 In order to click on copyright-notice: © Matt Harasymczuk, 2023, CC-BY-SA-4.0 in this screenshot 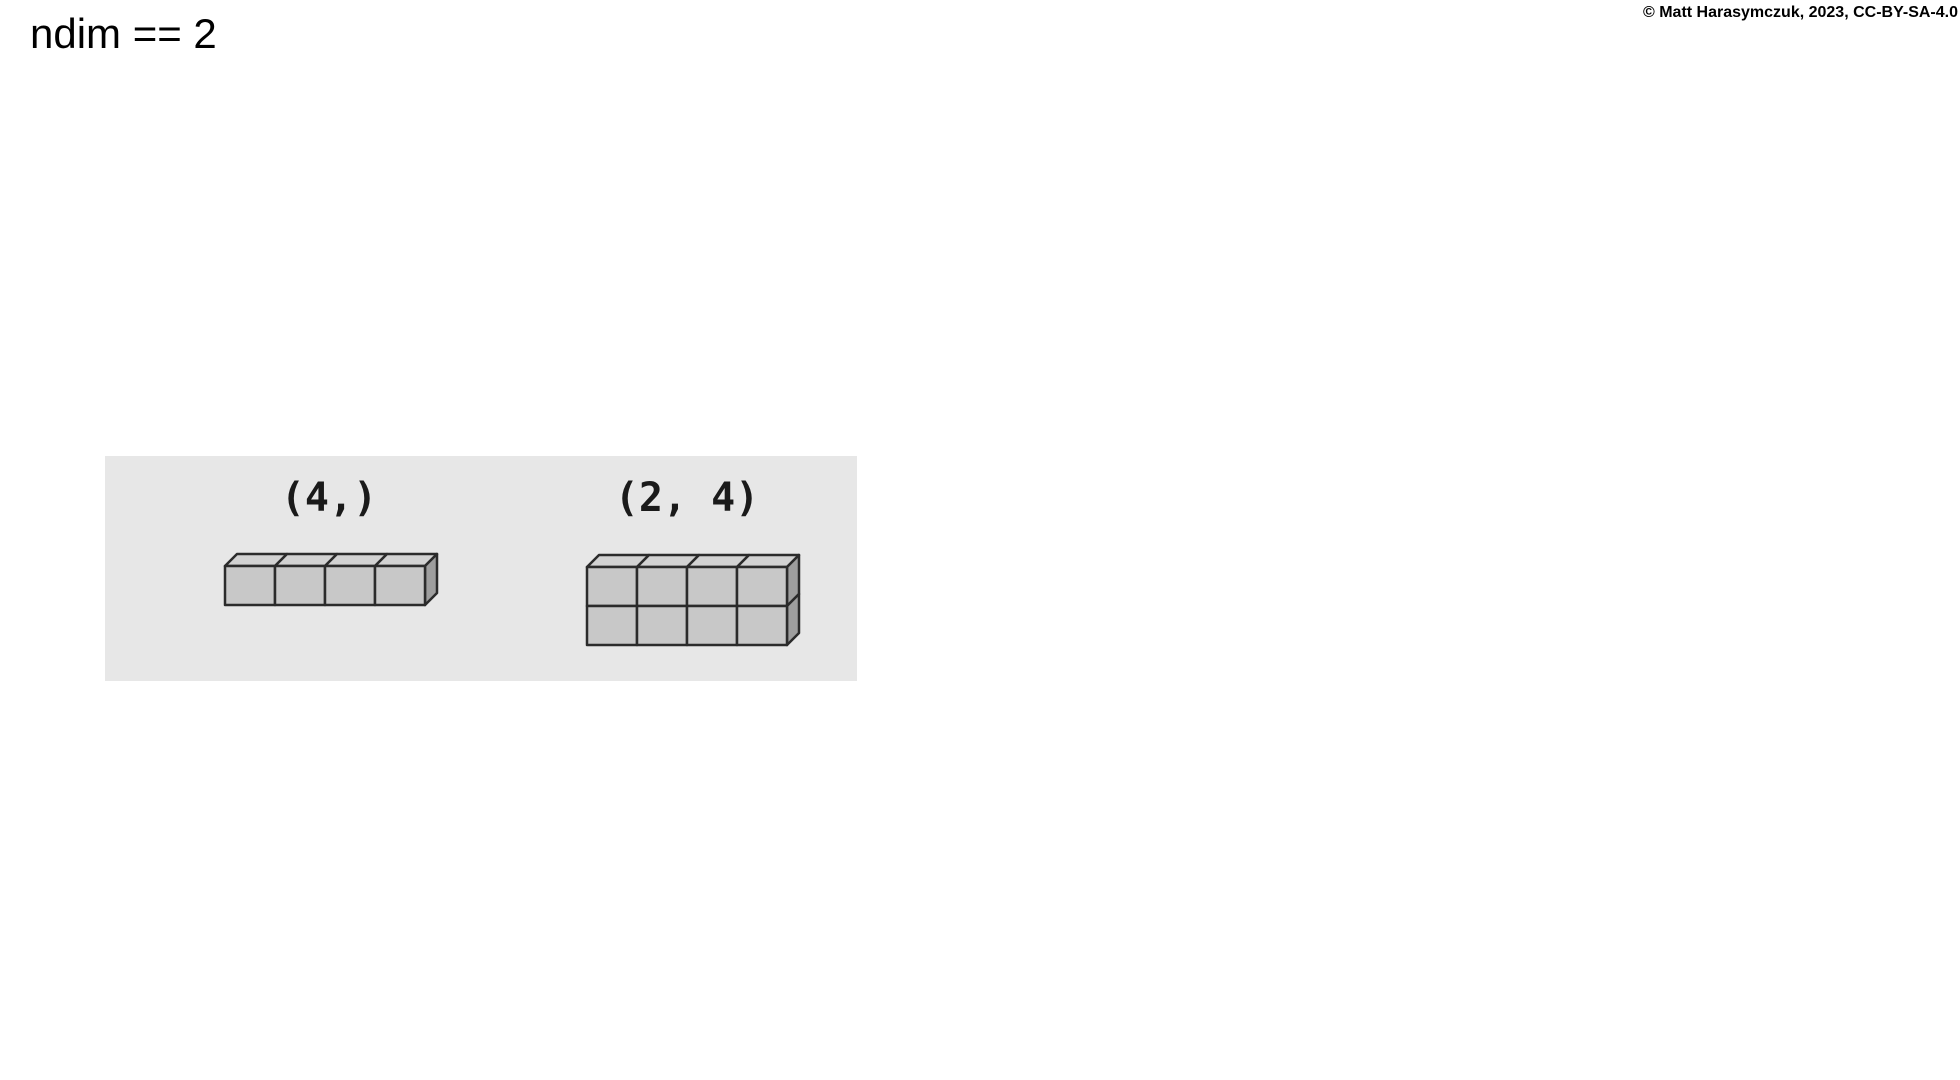, I will do `click(1800, 12)`.